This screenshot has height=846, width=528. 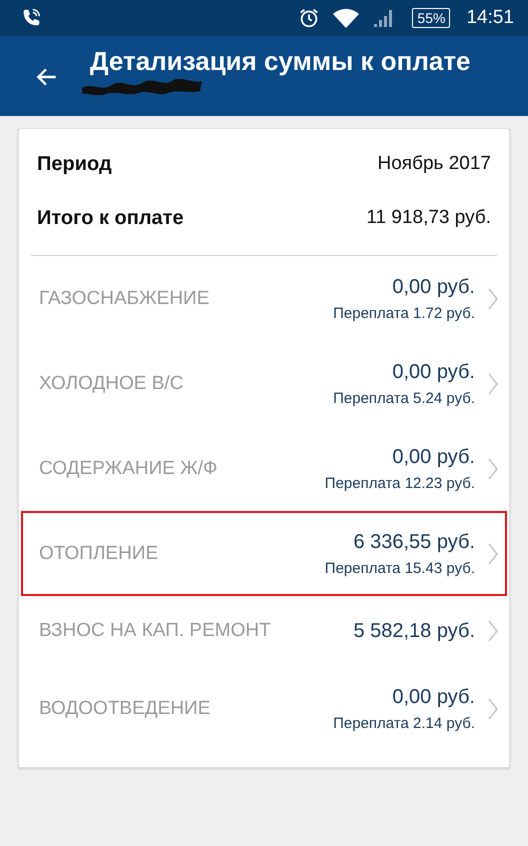 What do you see at coordinates (124, 299) in the screenshot?
I see `charge-name: ГАЗОСНАБЖЕНИЕ` at bounding box center [124, 299].